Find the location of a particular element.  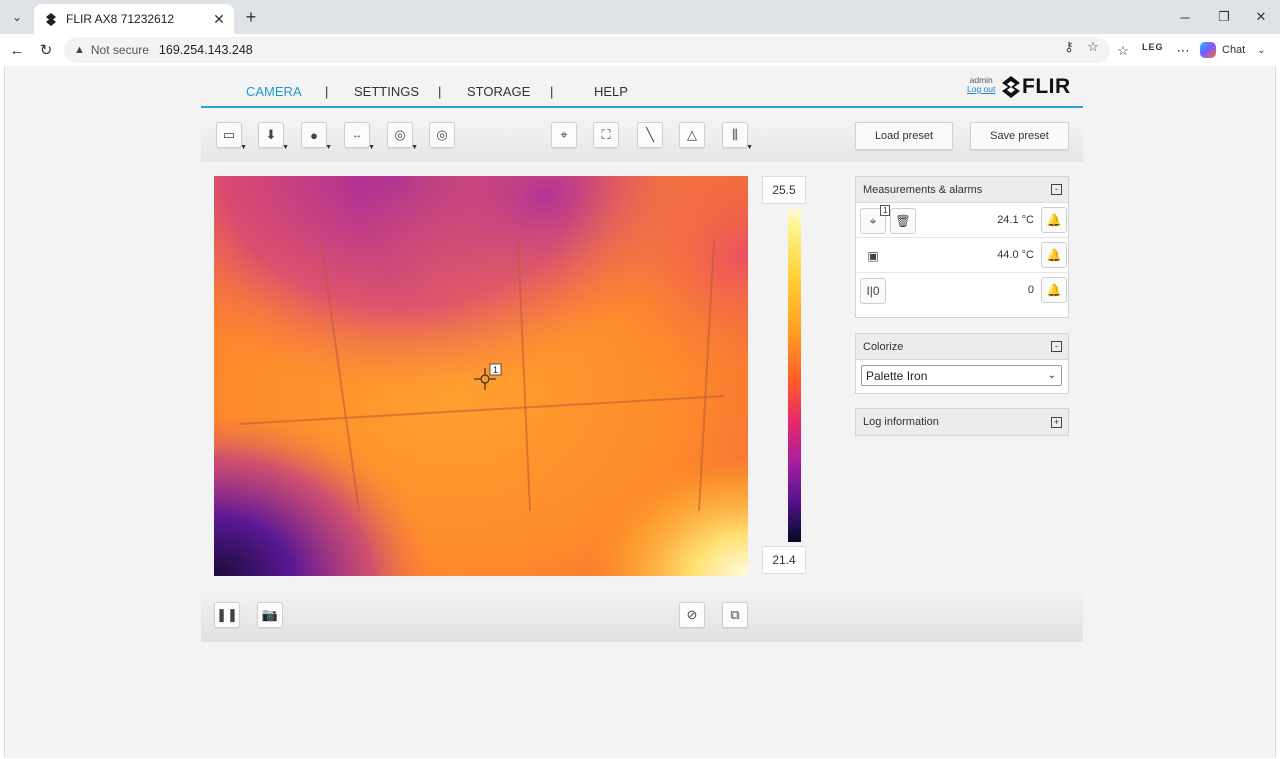

tab-list-chevron-icon: ⌄ is located at coordinates (17, 17).